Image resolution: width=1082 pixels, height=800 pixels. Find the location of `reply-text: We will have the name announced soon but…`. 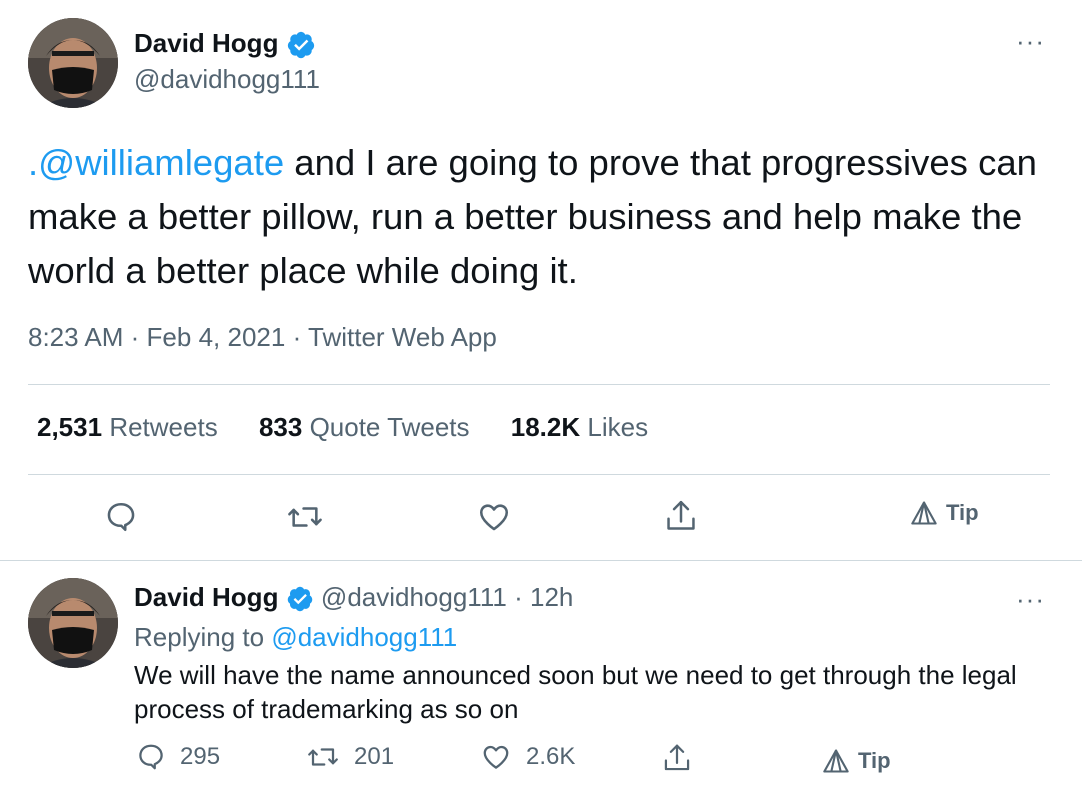

reply-text: We will have the name announced soon but… is located at coordinates (575, 692).